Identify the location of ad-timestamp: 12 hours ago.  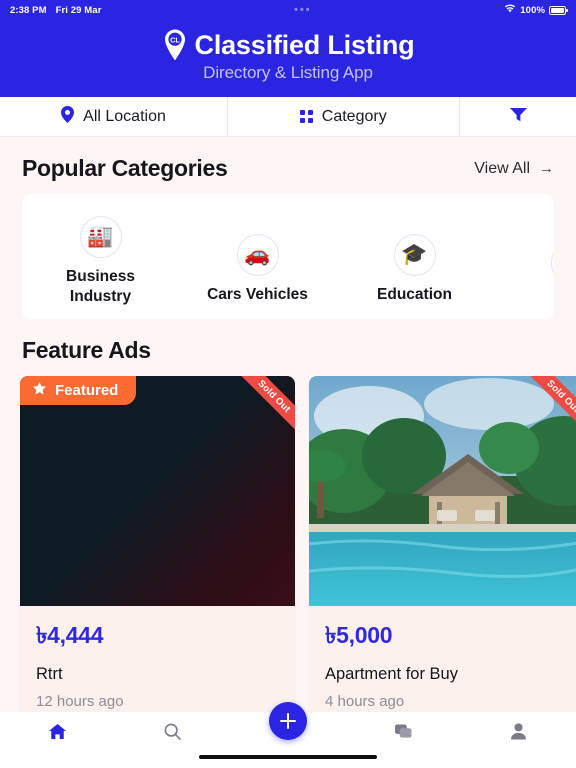
(80, 701).